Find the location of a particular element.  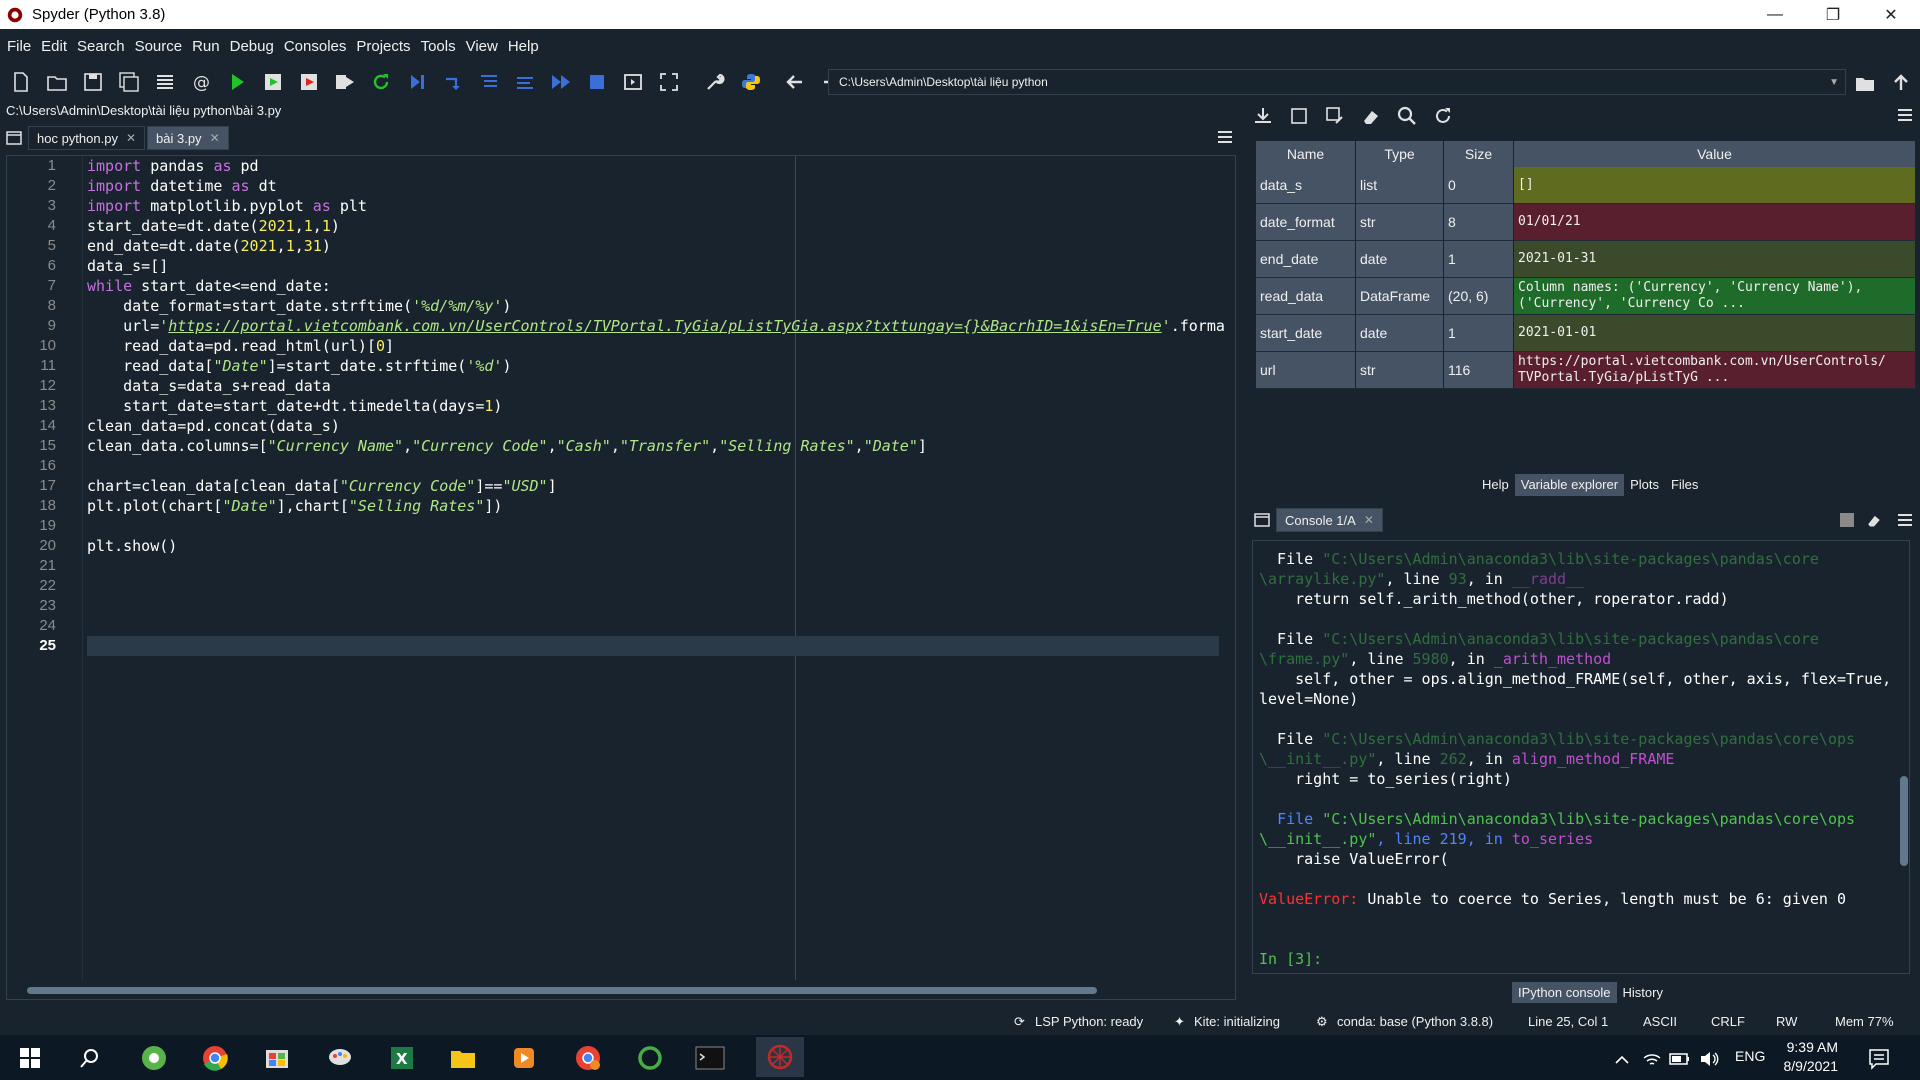

windows-start-icon is located at coordinates (30, 1058).